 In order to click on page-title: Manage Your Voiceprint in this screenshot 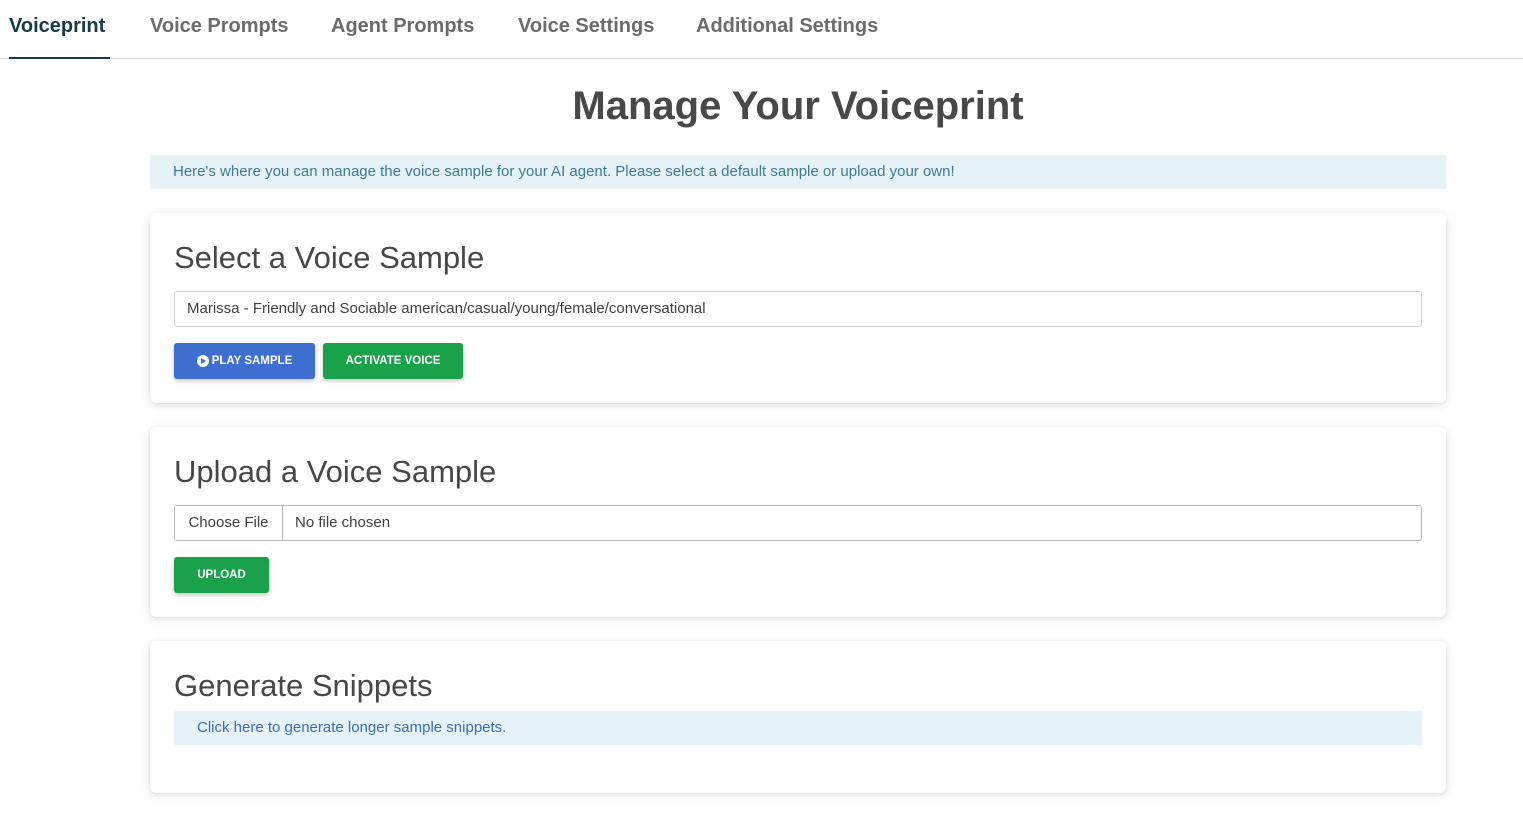, I will do `click(798, 106)`.